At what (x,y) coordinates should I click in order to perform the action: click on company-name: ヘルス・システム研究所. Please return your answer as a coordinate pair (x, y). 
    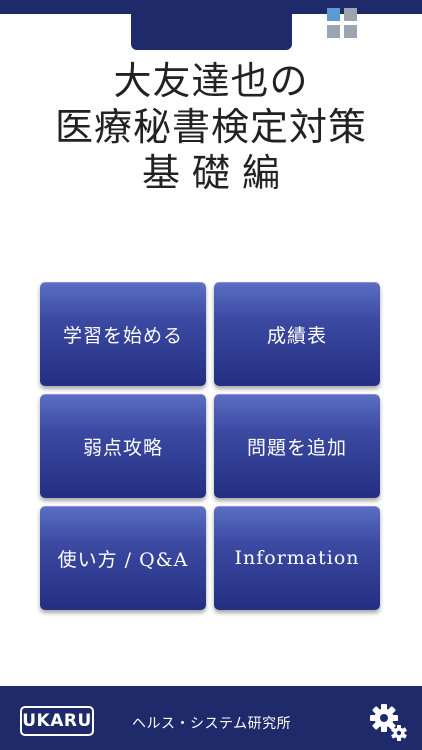
    Looking at the image, I should click on (212, 724).